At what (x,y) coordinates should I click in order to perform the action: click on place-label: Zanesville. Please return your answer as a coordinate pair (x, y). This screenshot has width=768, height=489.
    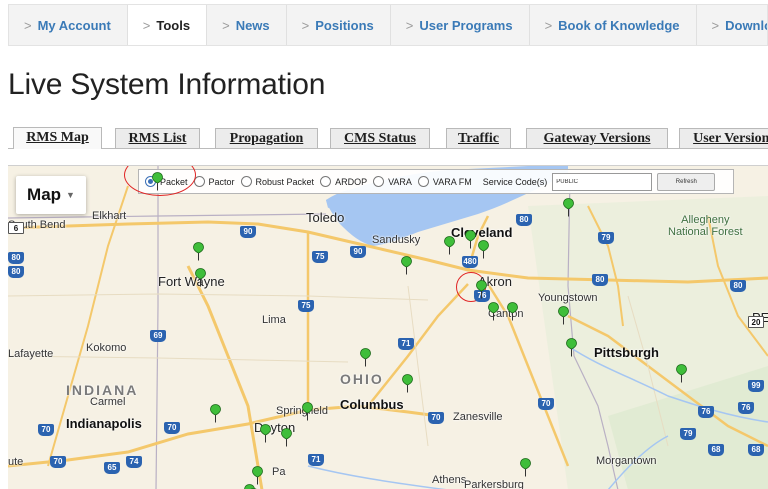
    Looking at the image, I should click on (478, 417).